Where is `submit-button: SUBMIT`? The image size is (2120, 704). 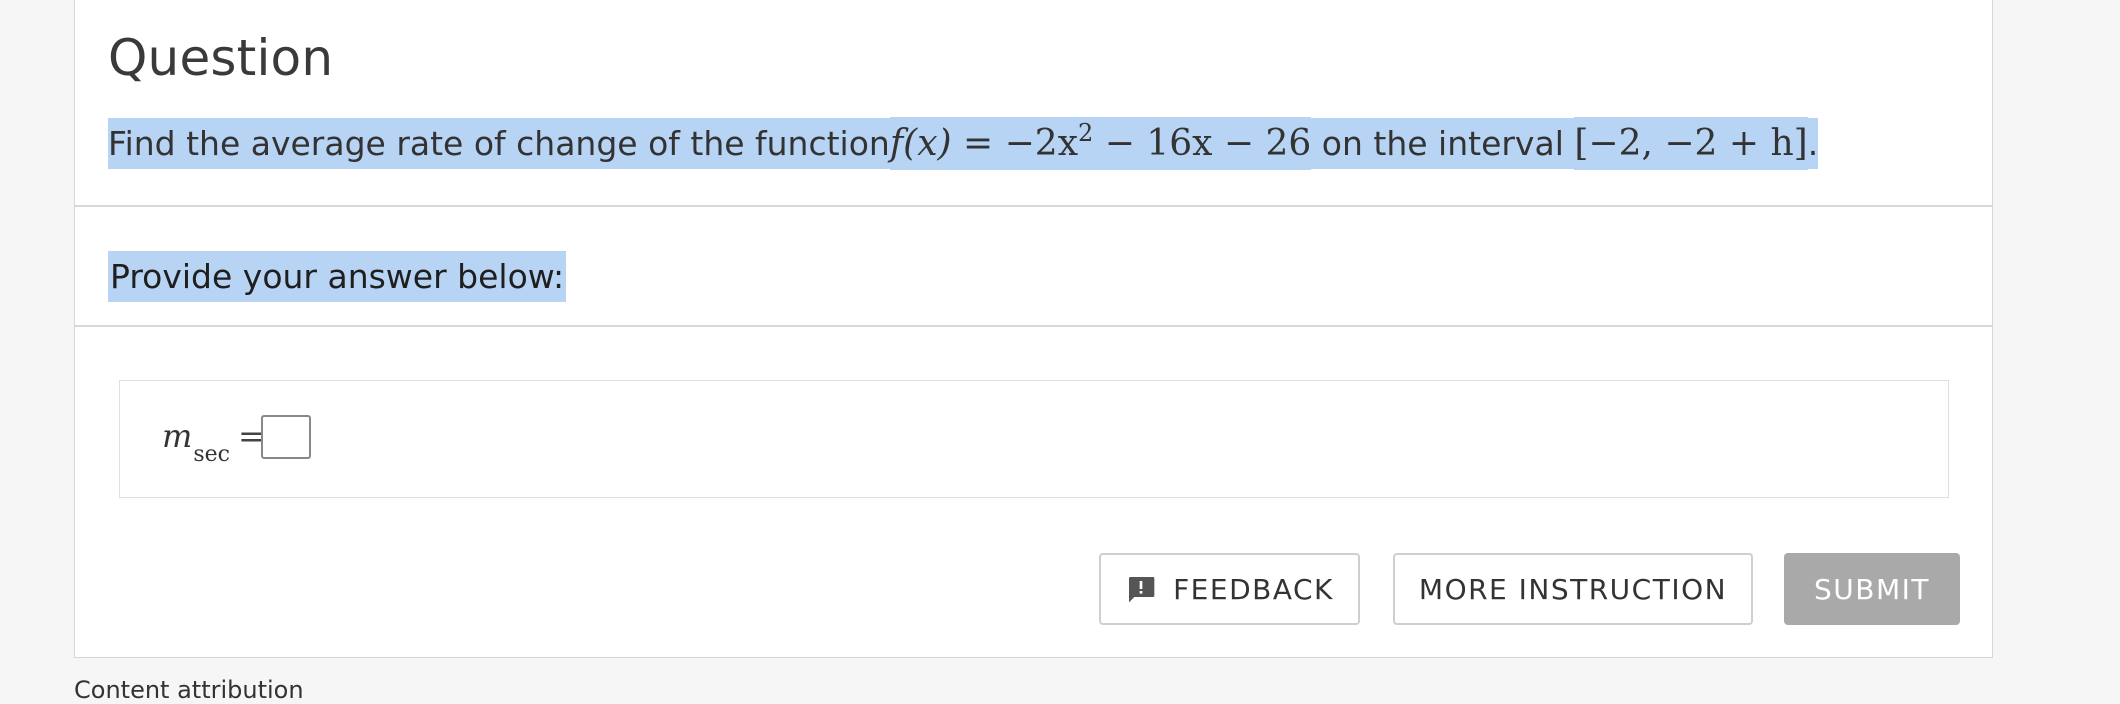 submit-button: SUBMIT is located at coordinates (1872, 589).